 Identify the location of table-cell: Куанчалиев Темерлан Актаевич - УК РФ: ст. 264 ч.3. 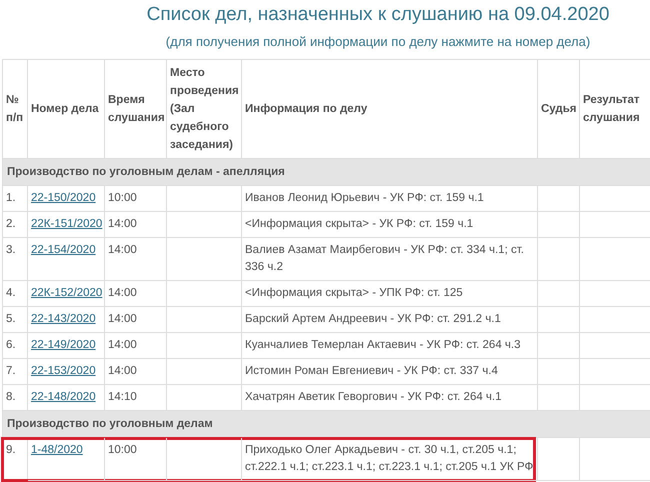
(390, 346).